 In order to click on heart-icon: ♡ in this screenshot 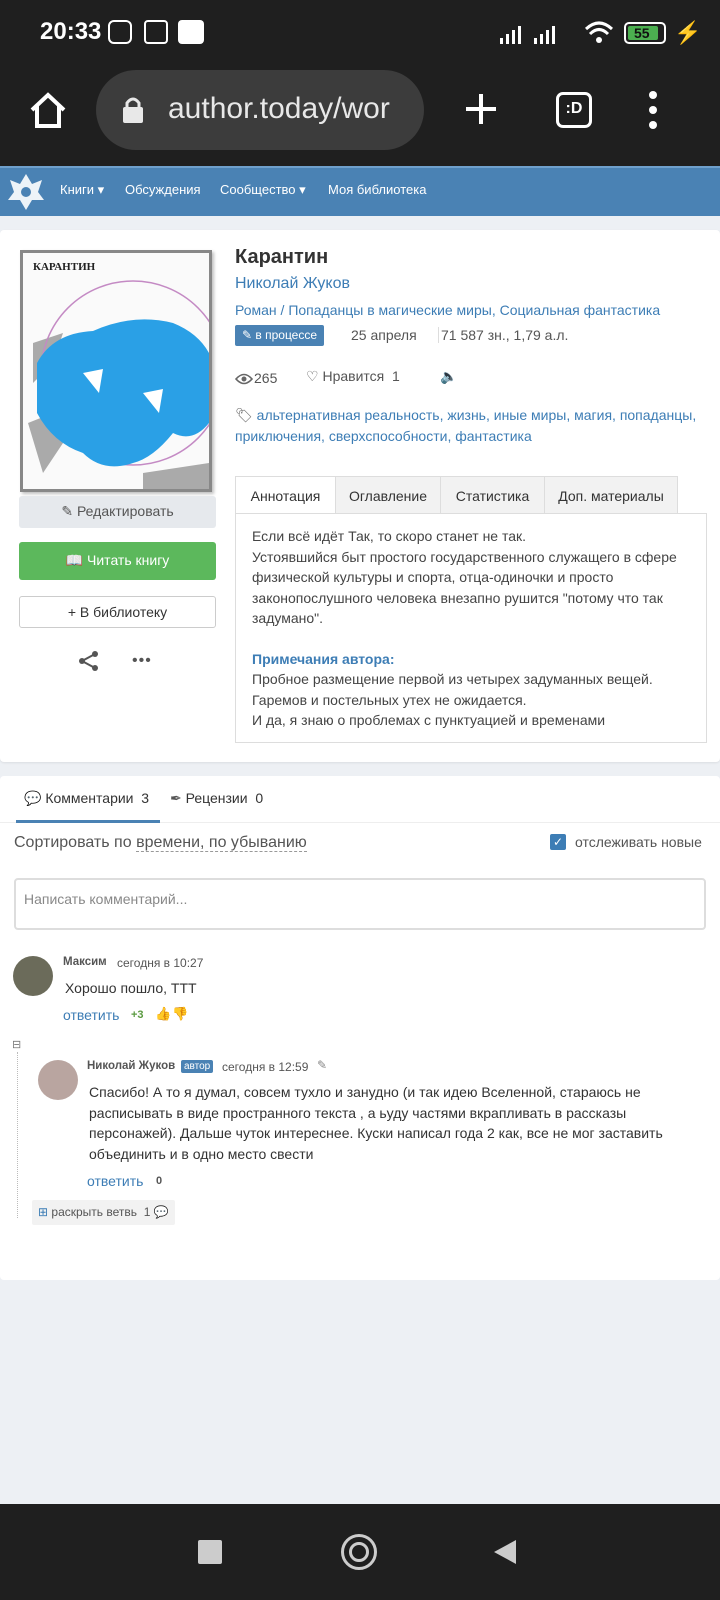, I will do `click(312, 376)`.